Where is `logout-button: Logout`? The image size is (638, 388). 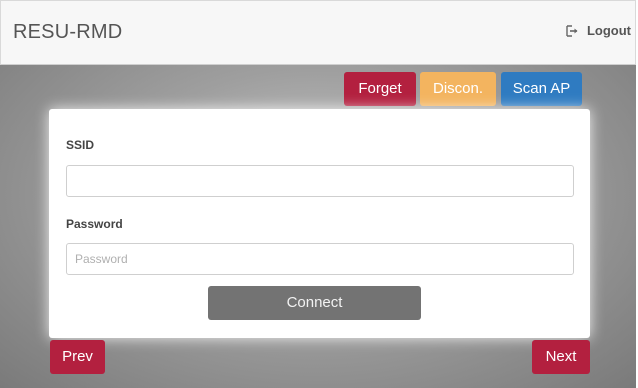
logout-button: Logout is located at coordinates (598, 30).